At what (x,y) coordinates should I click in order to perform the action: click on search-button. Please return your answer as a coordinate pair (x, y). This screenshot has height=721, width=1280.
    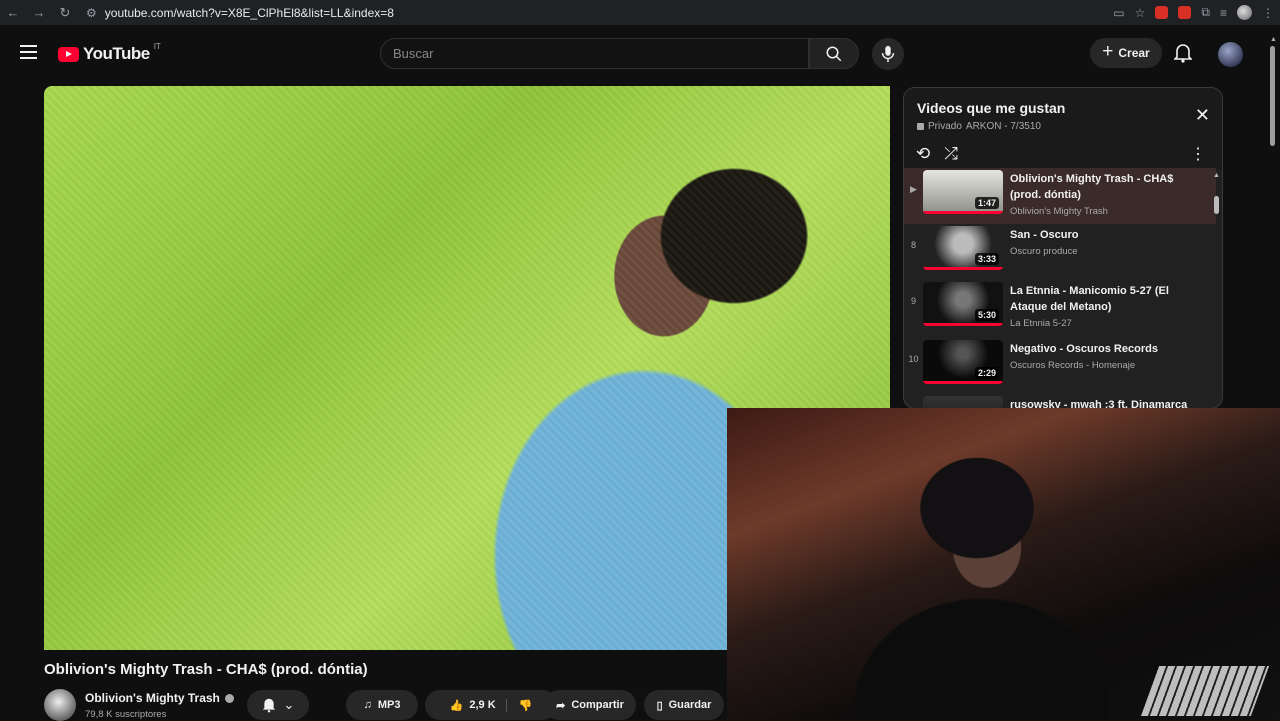
    Looking at the image, I should click on (834, 53).